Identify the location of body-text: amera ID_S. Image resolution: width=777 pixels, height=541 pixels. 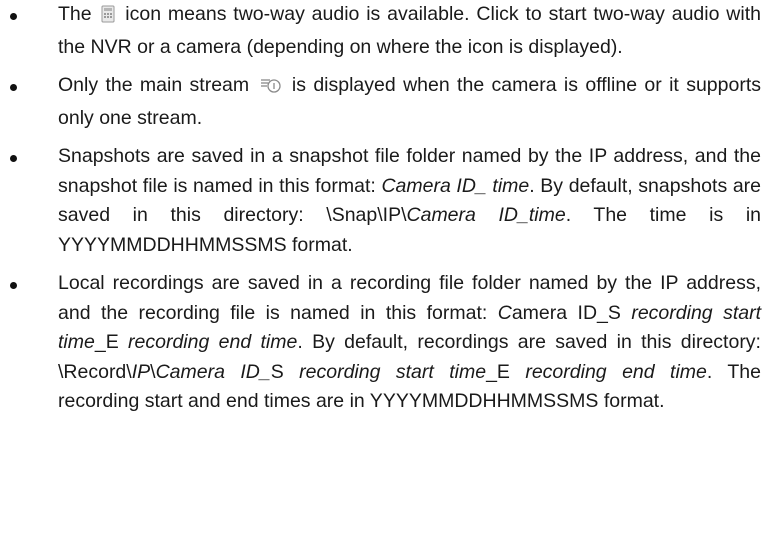
(571, 312).